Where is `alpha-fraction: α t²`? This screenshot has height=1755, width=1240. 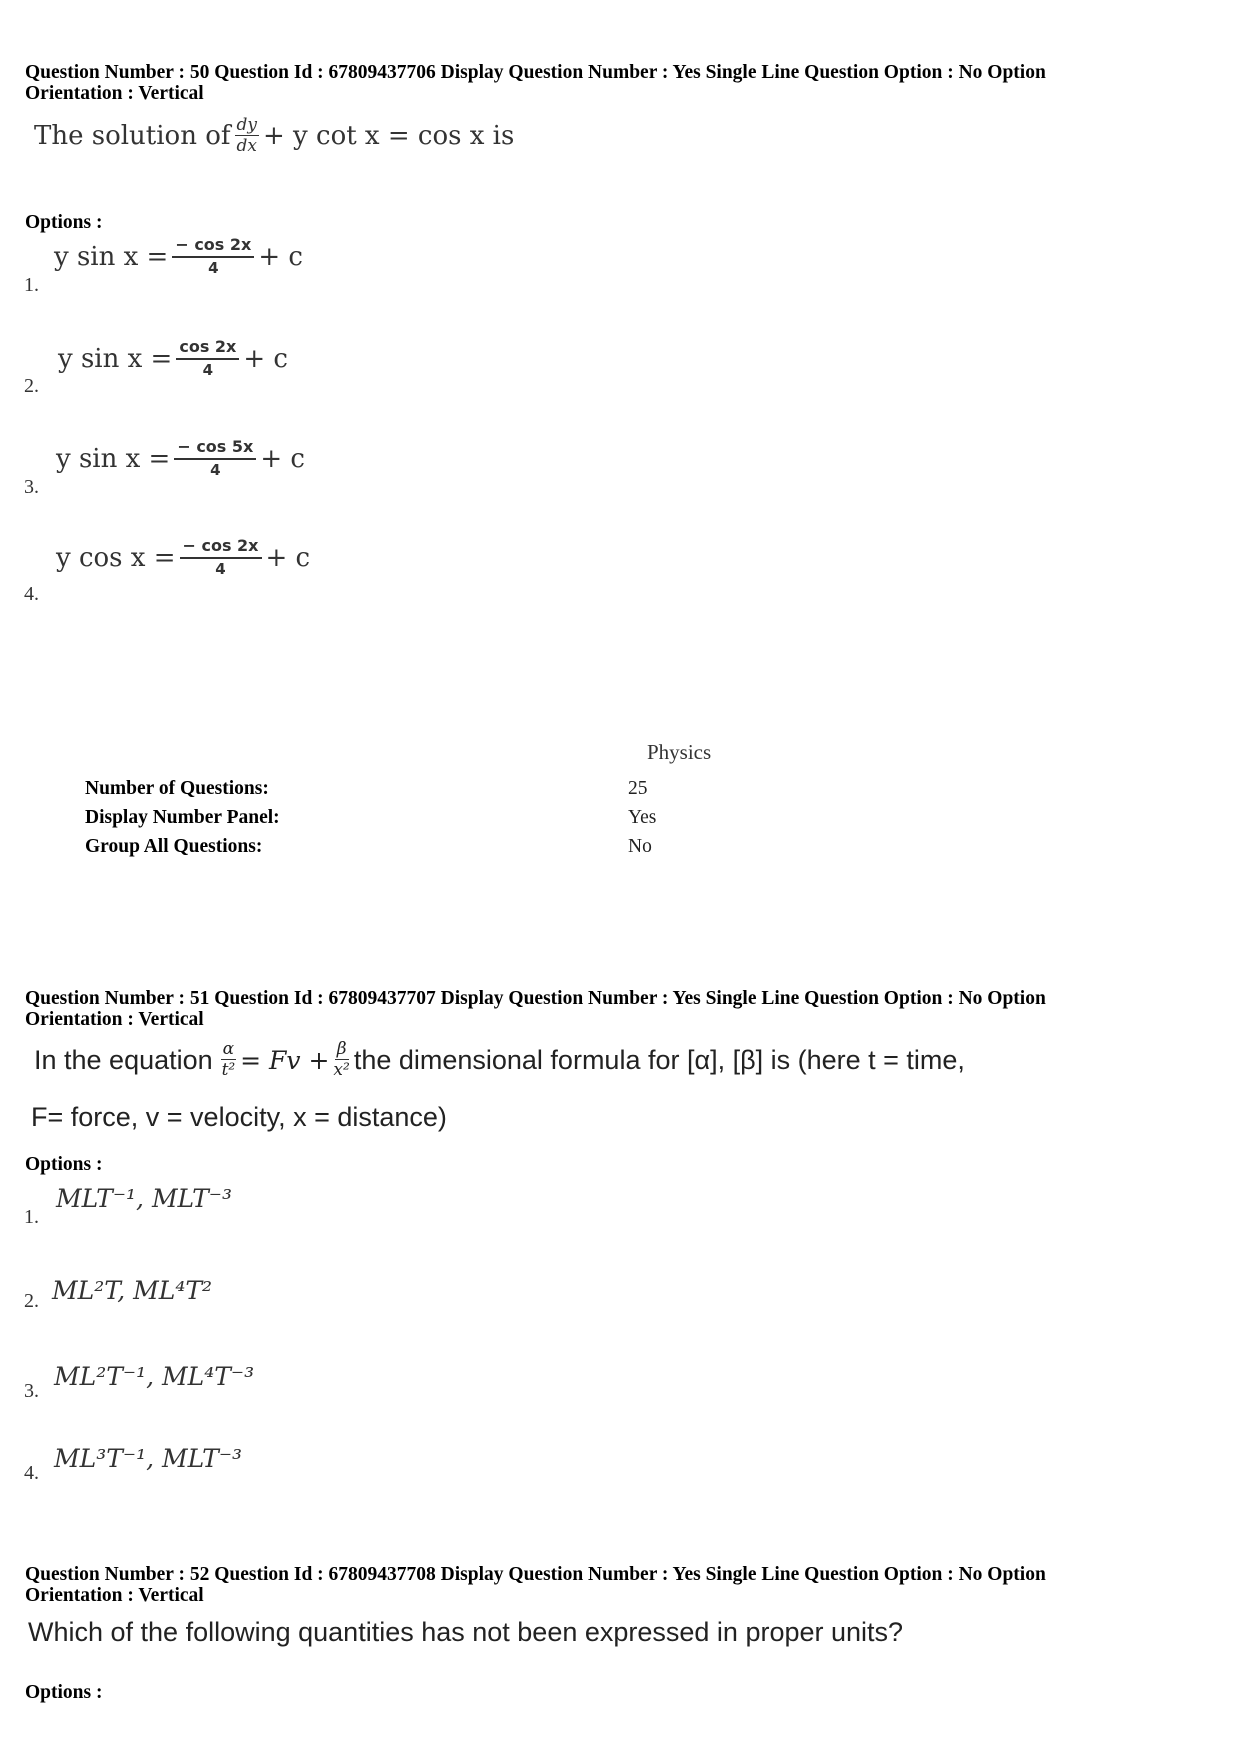
alpha-fraction: α t² is located at coordinates (228, 1059).